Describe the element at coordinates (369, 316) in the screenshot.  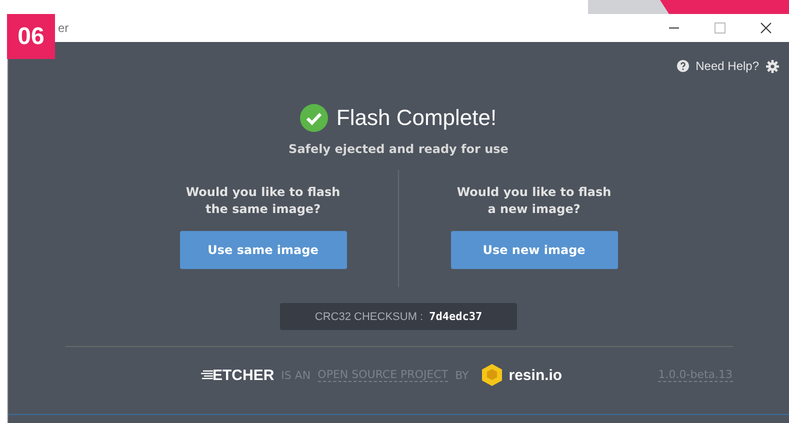
I see `checksum-label: CRC32 CHECKSUM :` at that location.